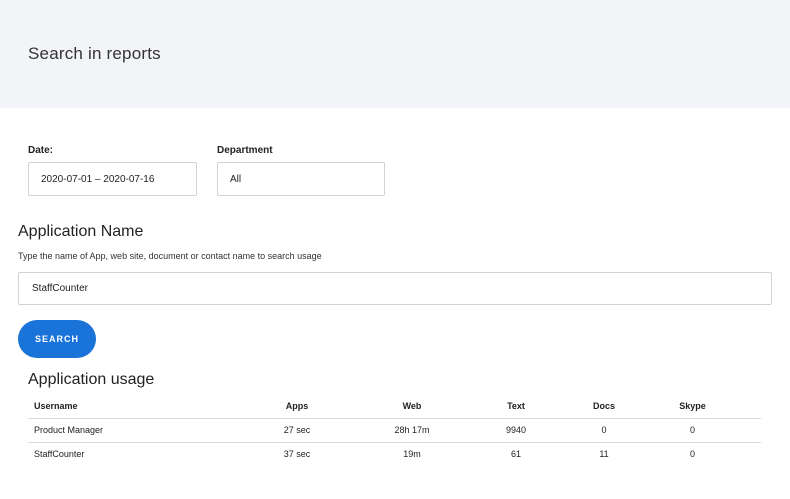  I want to click on table-row: Product Manager 27 sec 28h 17m 9940 0 0, so click(394, 430).